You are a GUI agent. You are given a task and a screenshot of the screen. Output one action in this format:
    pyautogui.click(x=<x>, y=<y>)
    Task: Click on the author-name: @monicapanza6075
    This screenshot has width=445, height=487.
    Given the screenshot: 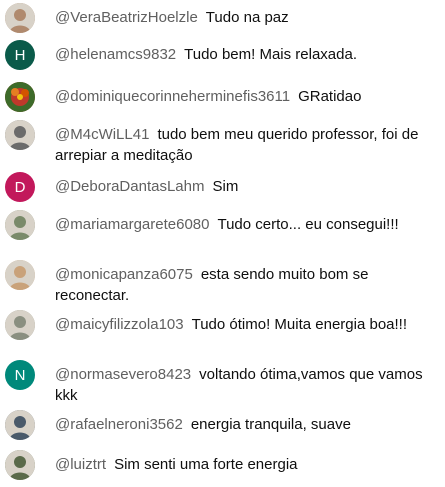 What is the action you would take?
    pyautogui.click(x=124, y=274)
    